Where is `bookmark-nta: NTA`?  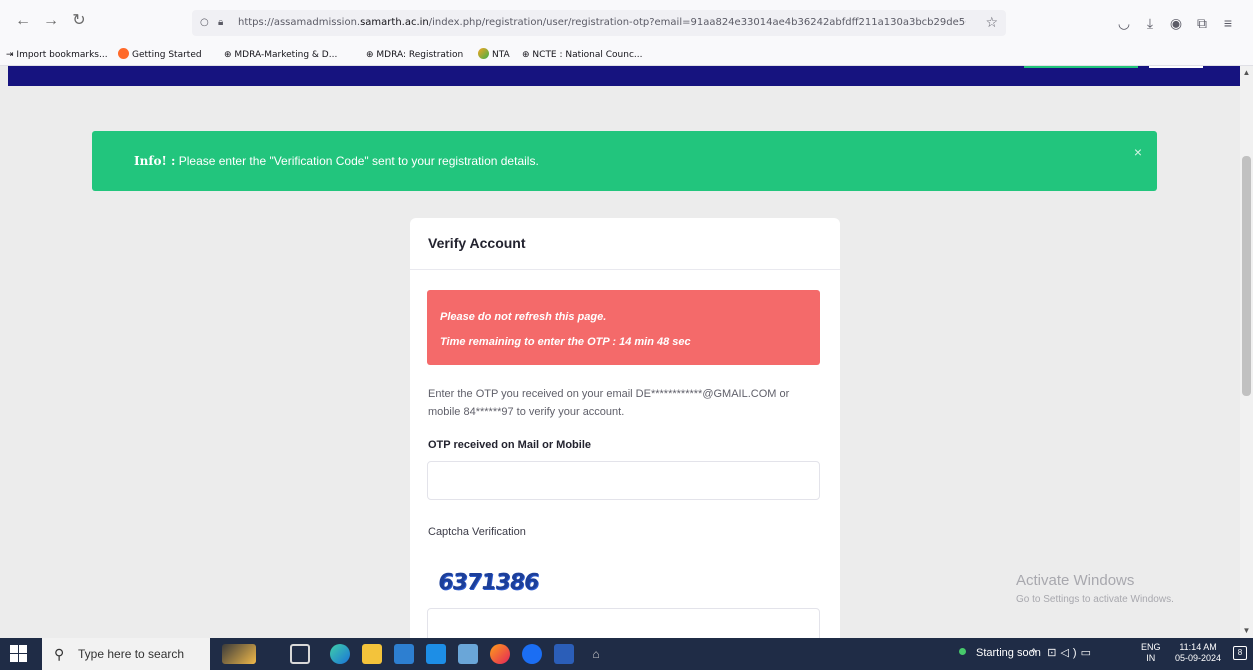 bookmark-nta: NTA is located at coordinates (494, 55).